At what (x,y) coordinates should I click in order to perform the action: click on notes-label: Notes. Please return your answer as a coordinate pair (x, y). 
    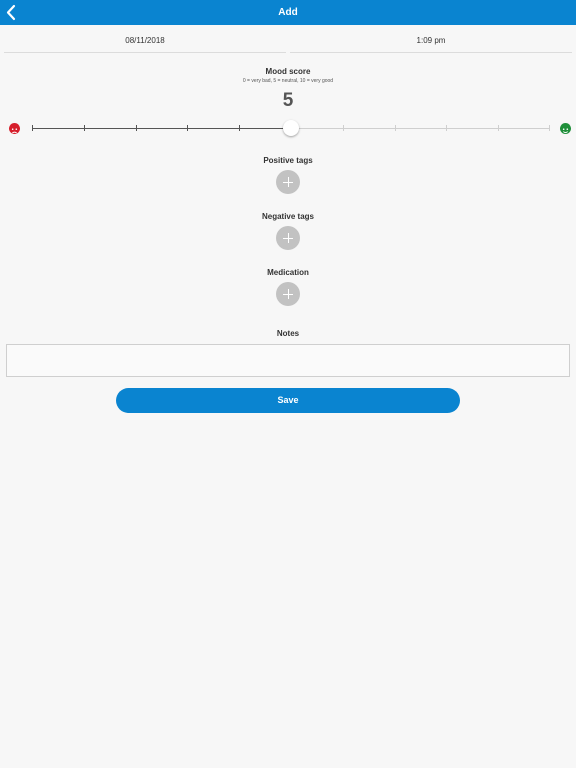
    Looking at the image, I should click on (288, 333).